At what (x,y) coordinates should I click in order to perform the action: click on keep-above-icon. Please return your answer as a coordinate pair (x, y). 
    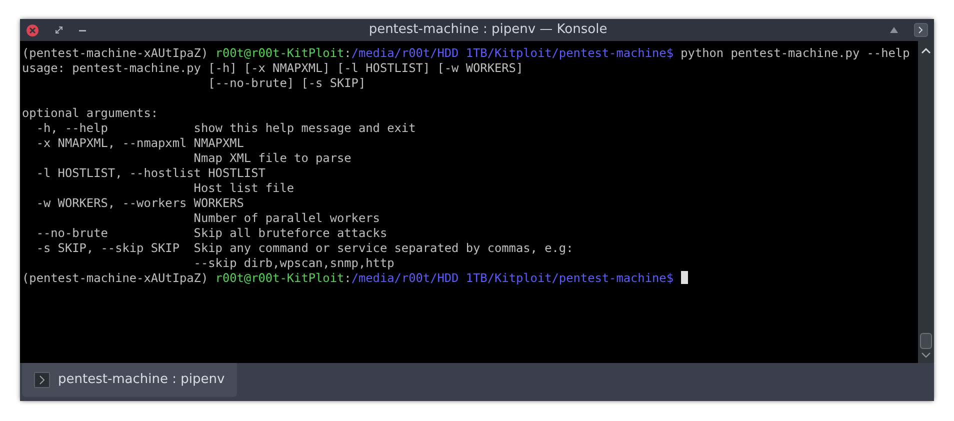
    Looking at the image, I should click on (894, 30).